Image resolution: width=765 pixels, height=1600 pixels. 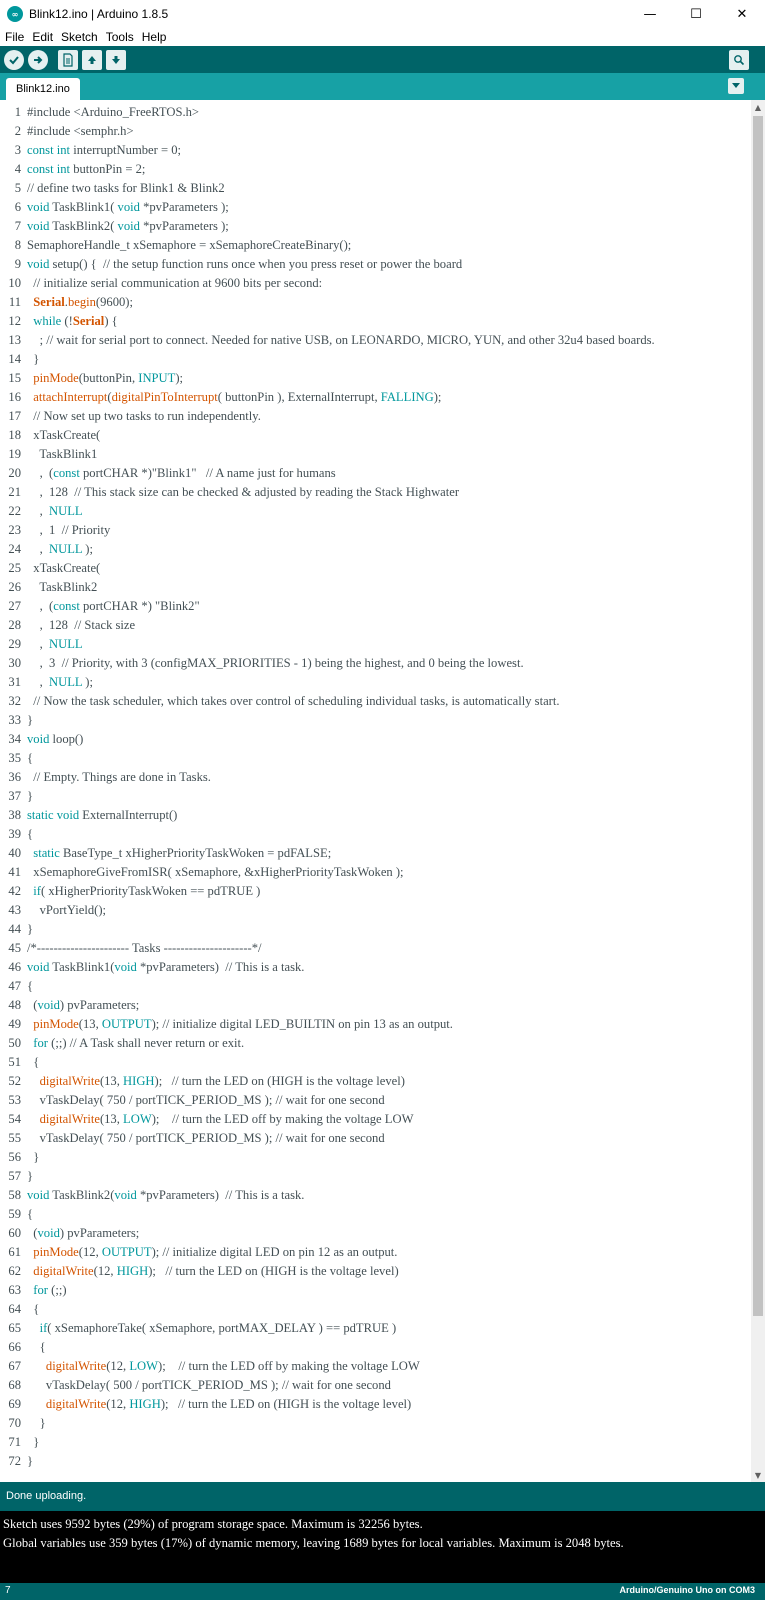 What do you see at coordinates (375, 1309) in the screenshot?
I see `code-line: 64 {` at bounding box center [375, 1309].